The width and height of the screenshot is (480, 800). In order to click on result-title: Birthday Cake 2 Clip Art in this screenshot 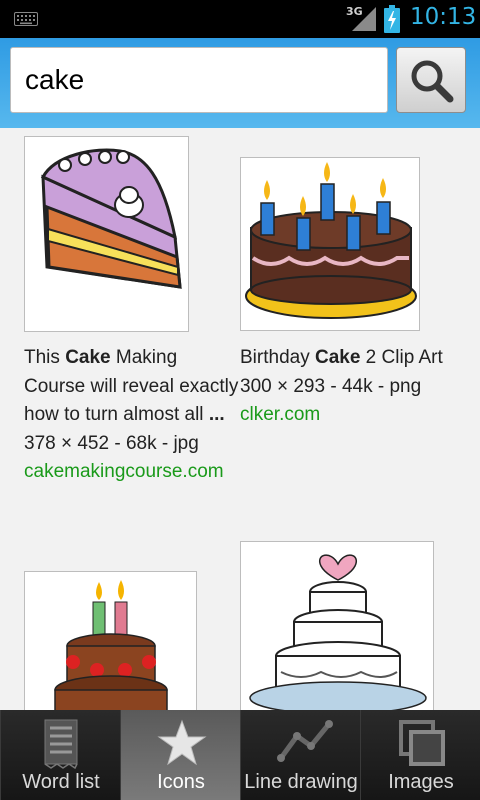, I will do `click(341, 357)`.